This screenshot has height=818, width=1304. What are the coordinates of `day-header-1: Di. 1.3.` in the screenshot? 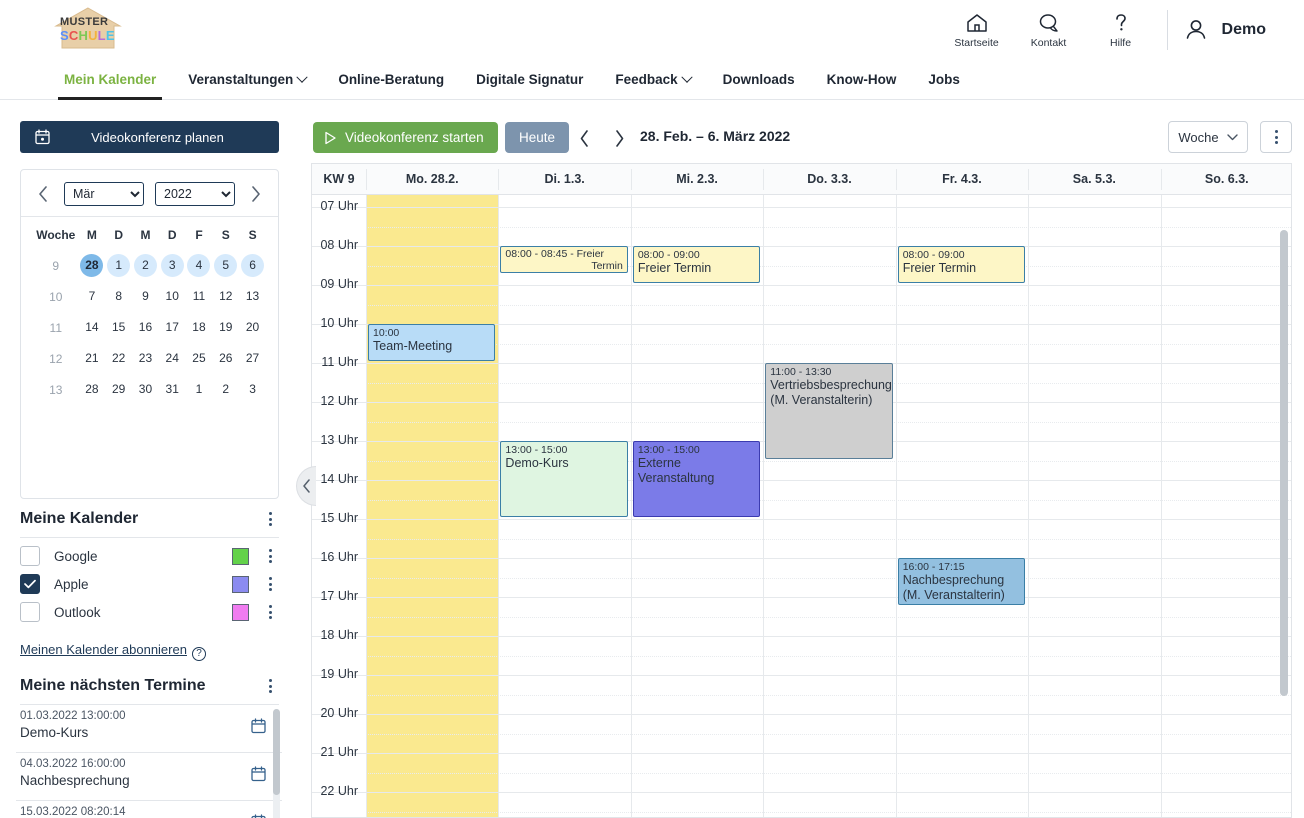 It's located at (564, 179).